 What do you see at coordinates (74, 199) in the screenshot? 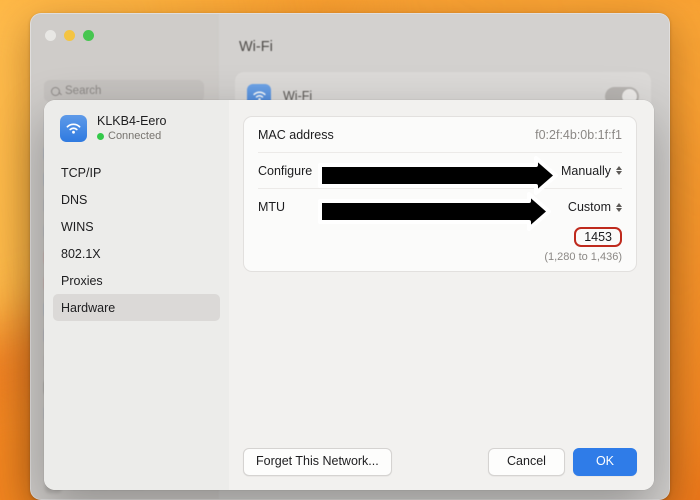
I see `sidebar-item-label: DNS` at bounding box center [74, 199].